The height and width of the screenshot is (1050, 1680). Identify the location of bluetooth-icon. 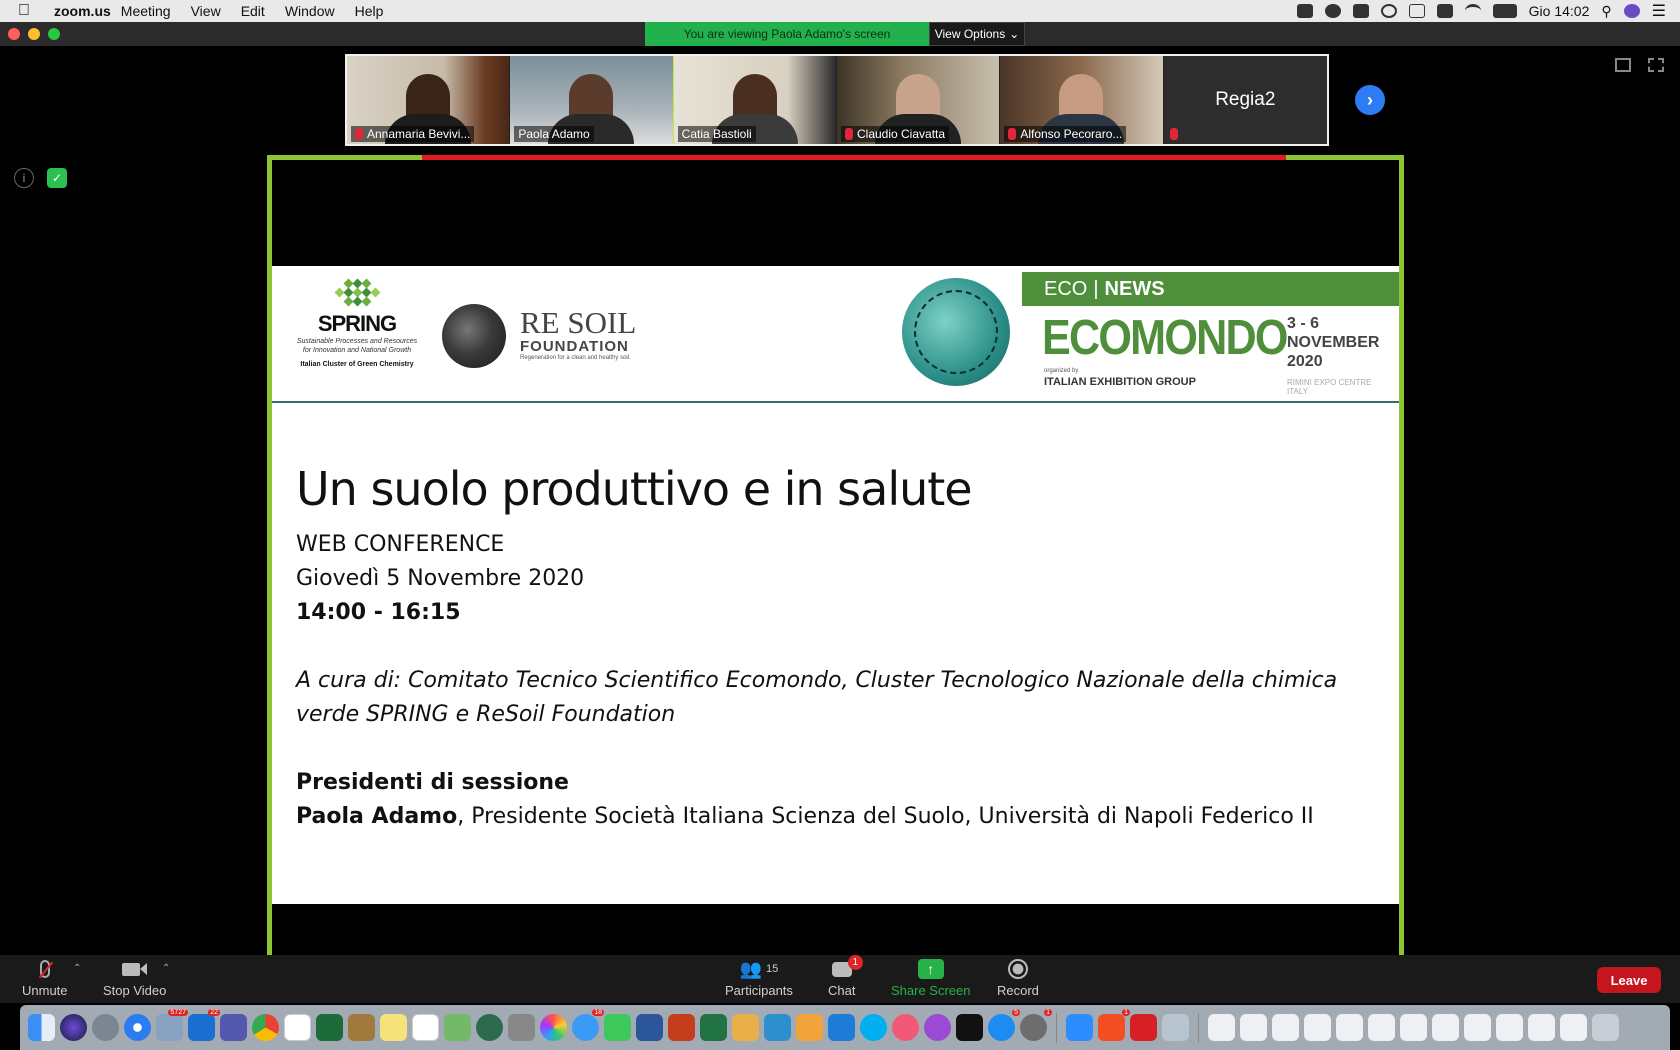
(1416, 11).